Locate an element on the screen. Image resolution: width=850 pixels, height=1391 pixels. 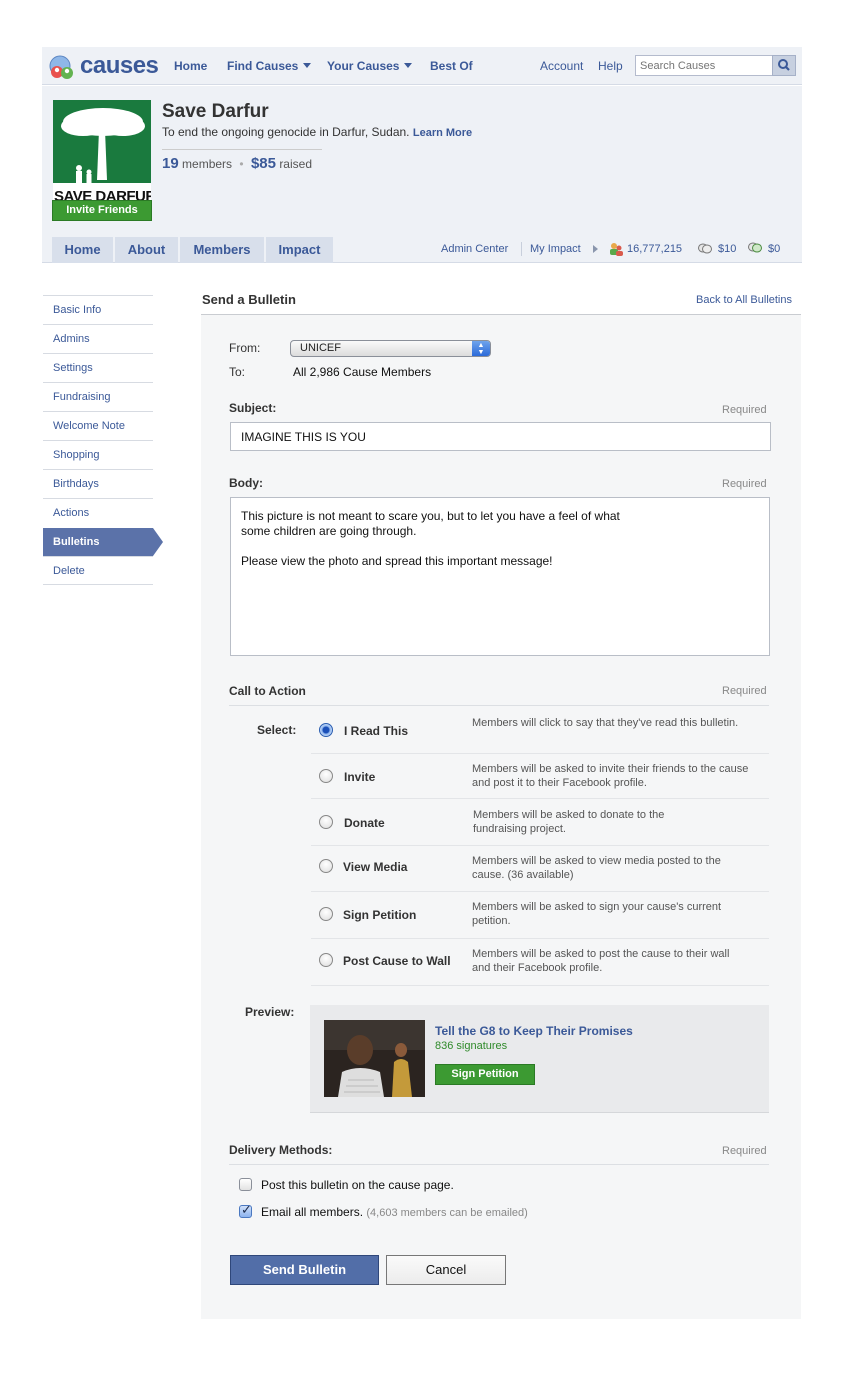
to-value: All 2,986 Cause Members is located at coordinates (362, 372).